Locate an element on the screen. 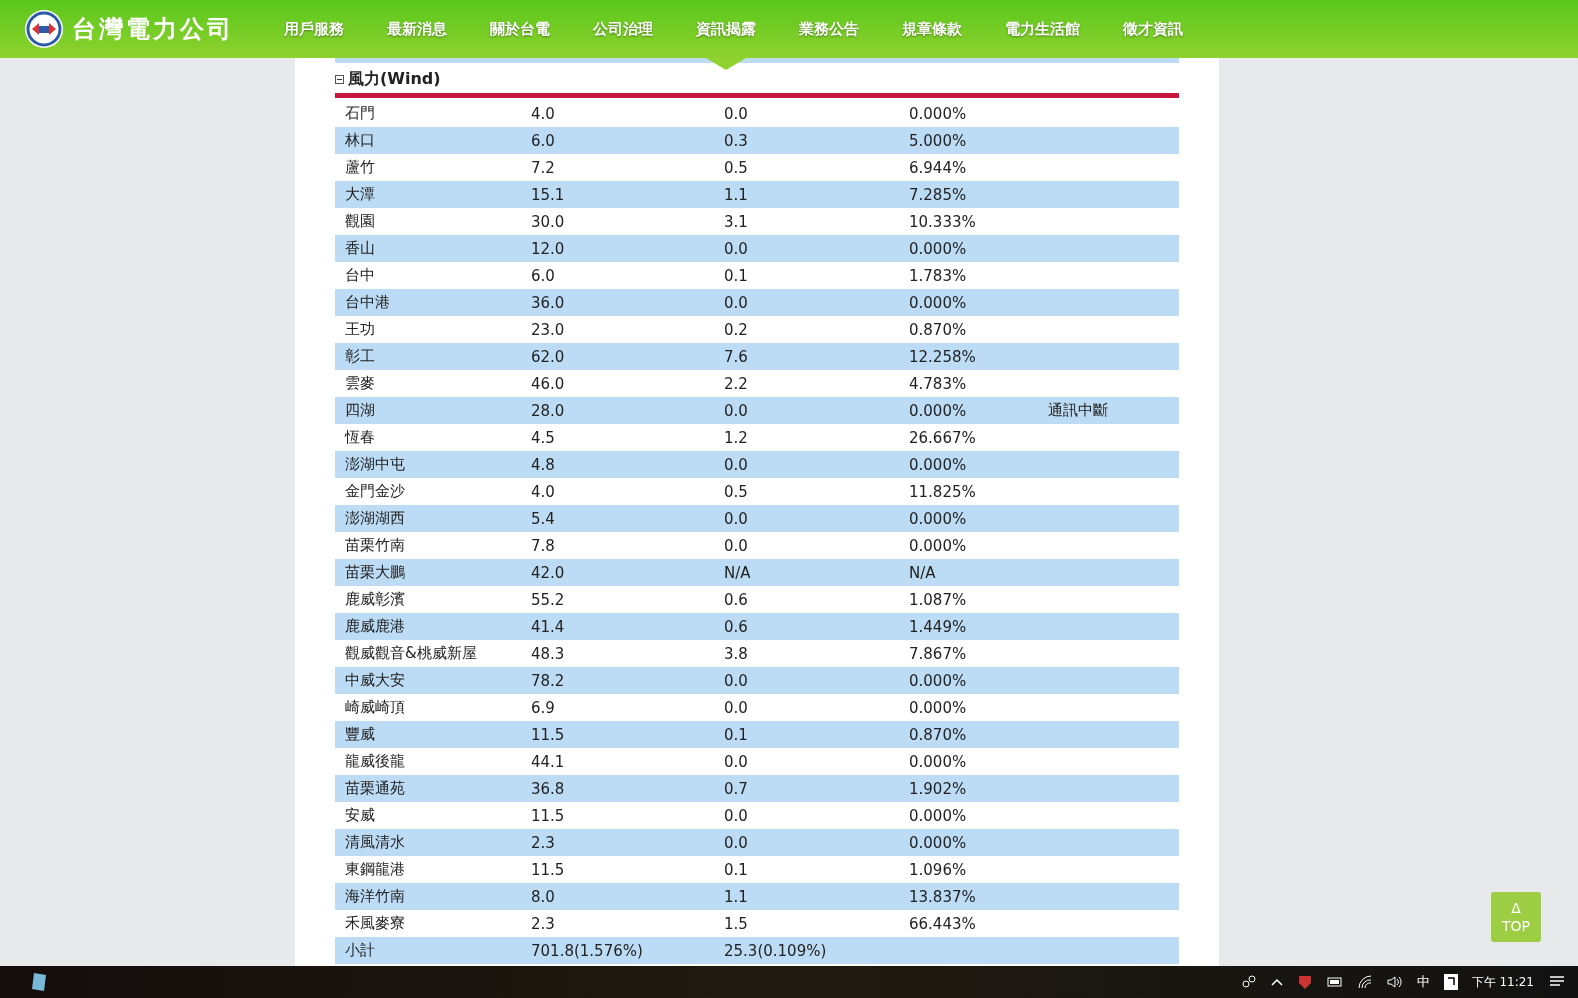 The image size is (1578, 998). table-cell-text: 禾風麥寮 is located at coordinates (375, 923).